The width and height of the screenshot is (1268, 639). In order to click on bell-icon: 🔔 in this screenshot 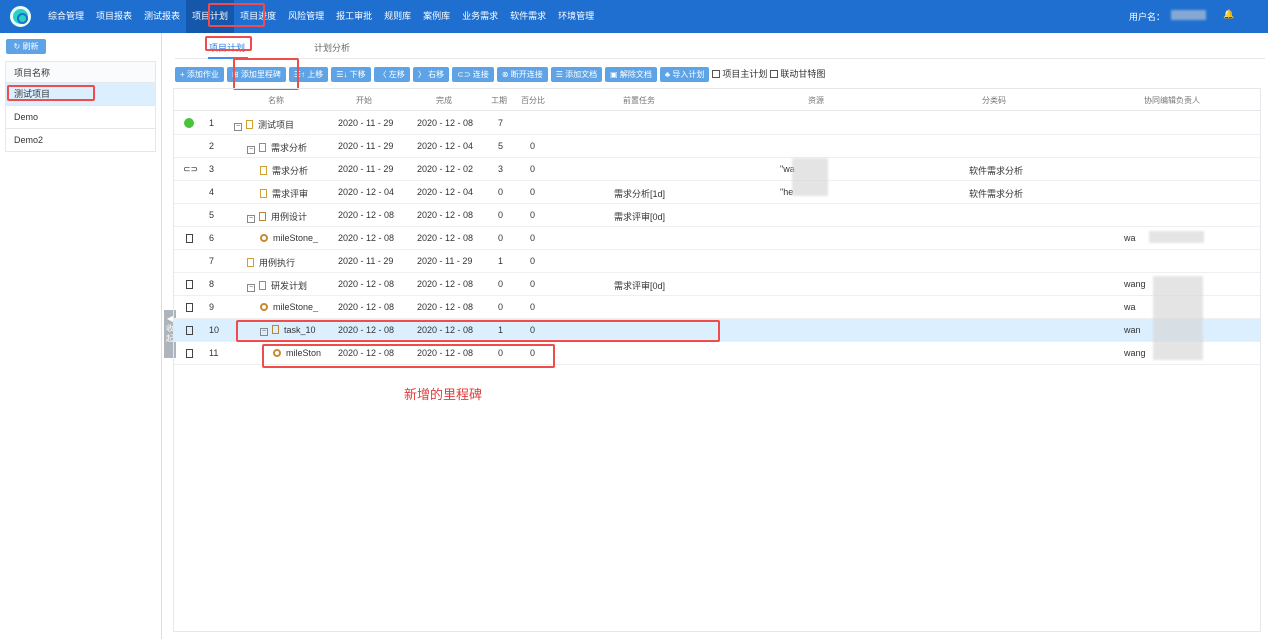, I will do `click(1228, 15)`.